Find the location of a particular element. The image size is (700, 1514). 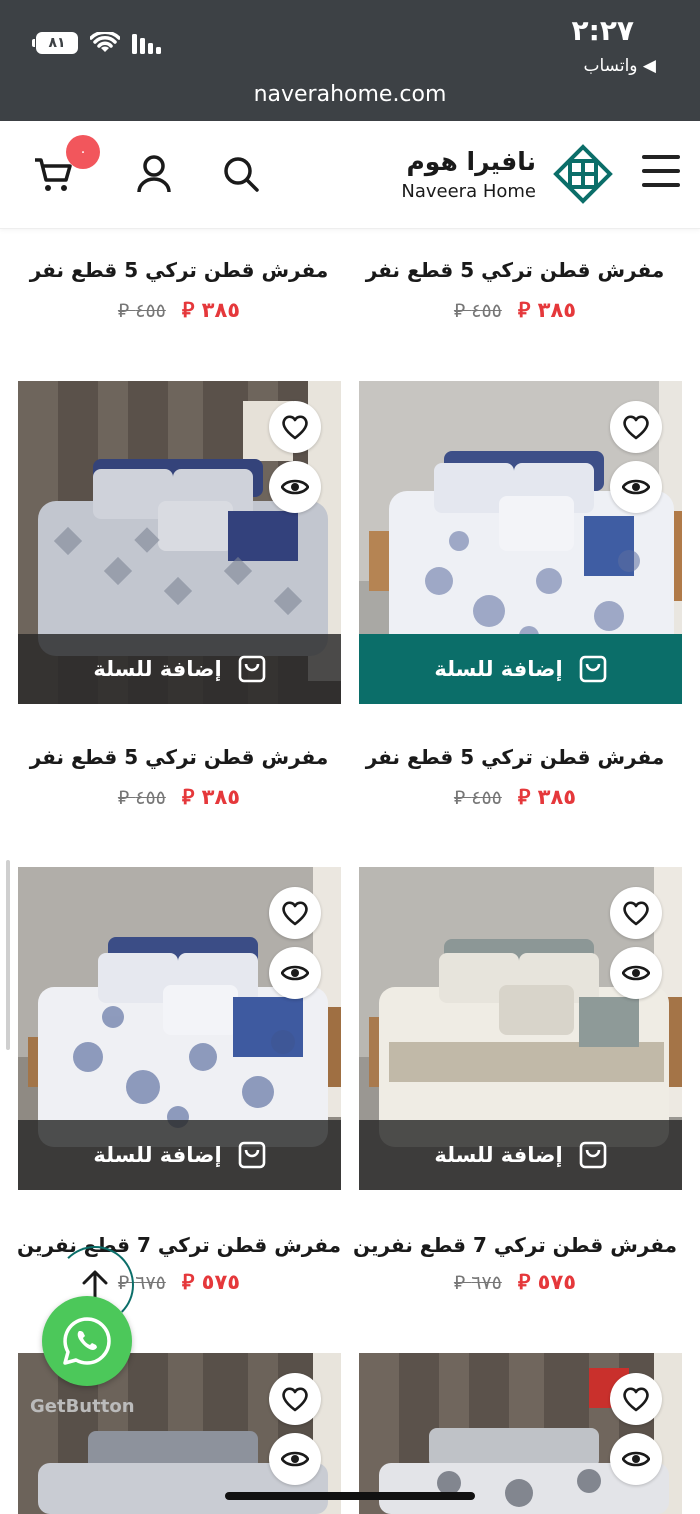

product-prices: ٥٧٥ ⃁ ٦٧٥ ⃁ is located at coordinates (515, 1281).